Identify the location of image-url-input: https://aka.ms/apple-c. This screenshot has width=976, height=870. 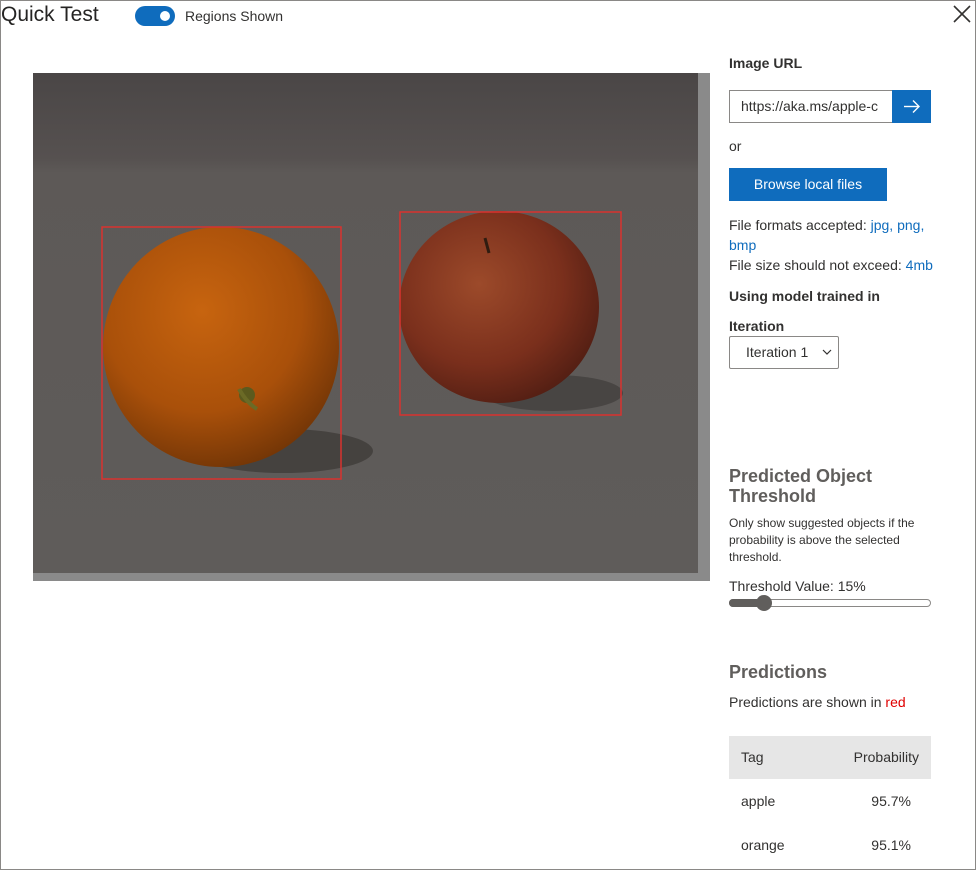
(810, 106).